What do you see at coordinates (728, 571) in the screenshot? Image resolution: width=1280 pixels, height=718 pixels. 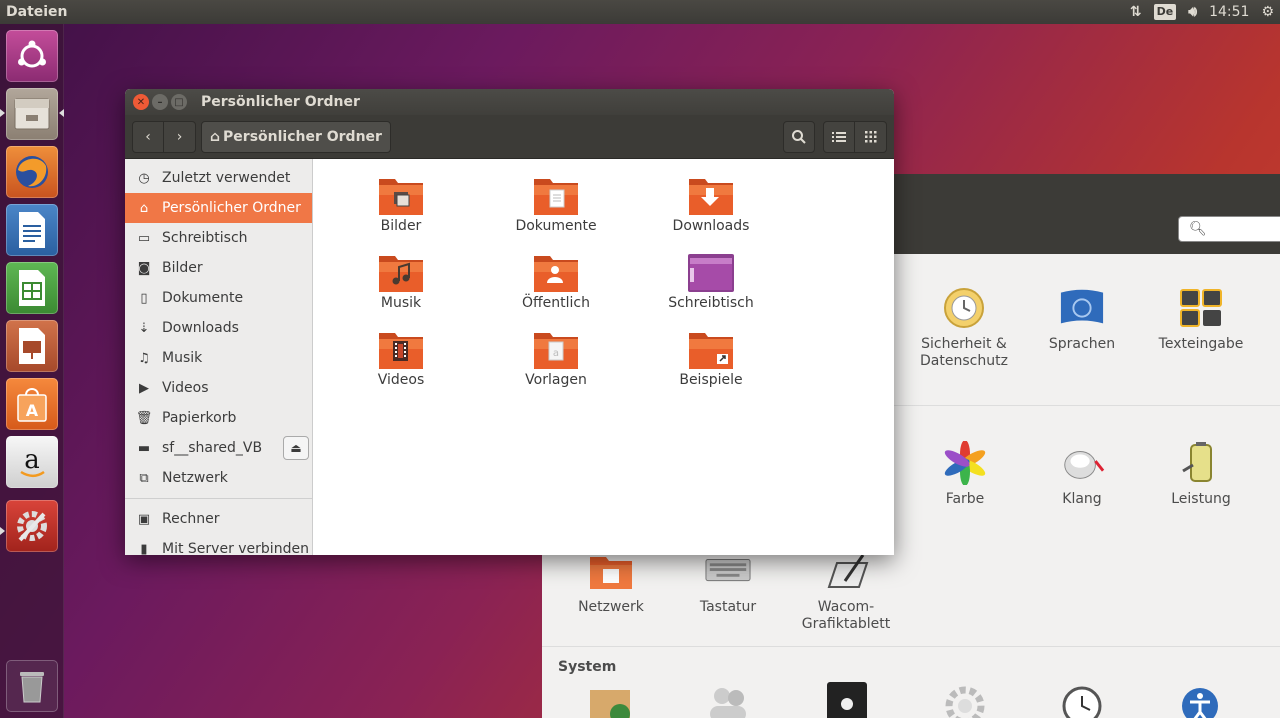 I see `keyboard-icon` at bounding box center [728, 571].